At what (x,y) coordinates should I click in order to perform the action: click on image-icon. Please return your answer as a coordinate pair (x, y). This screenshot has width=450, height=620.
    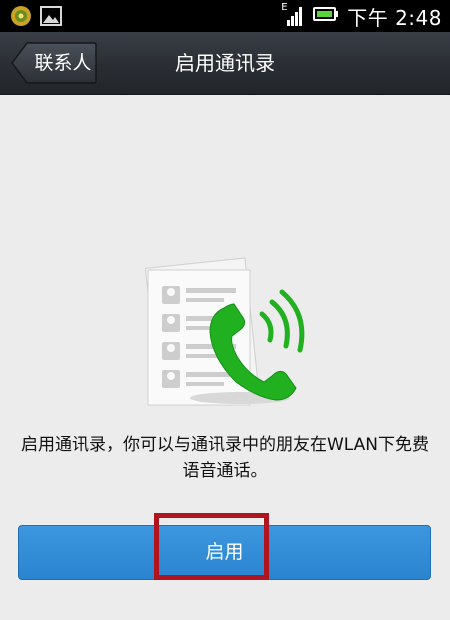
    Looking at the image, I should click on (51, 18).